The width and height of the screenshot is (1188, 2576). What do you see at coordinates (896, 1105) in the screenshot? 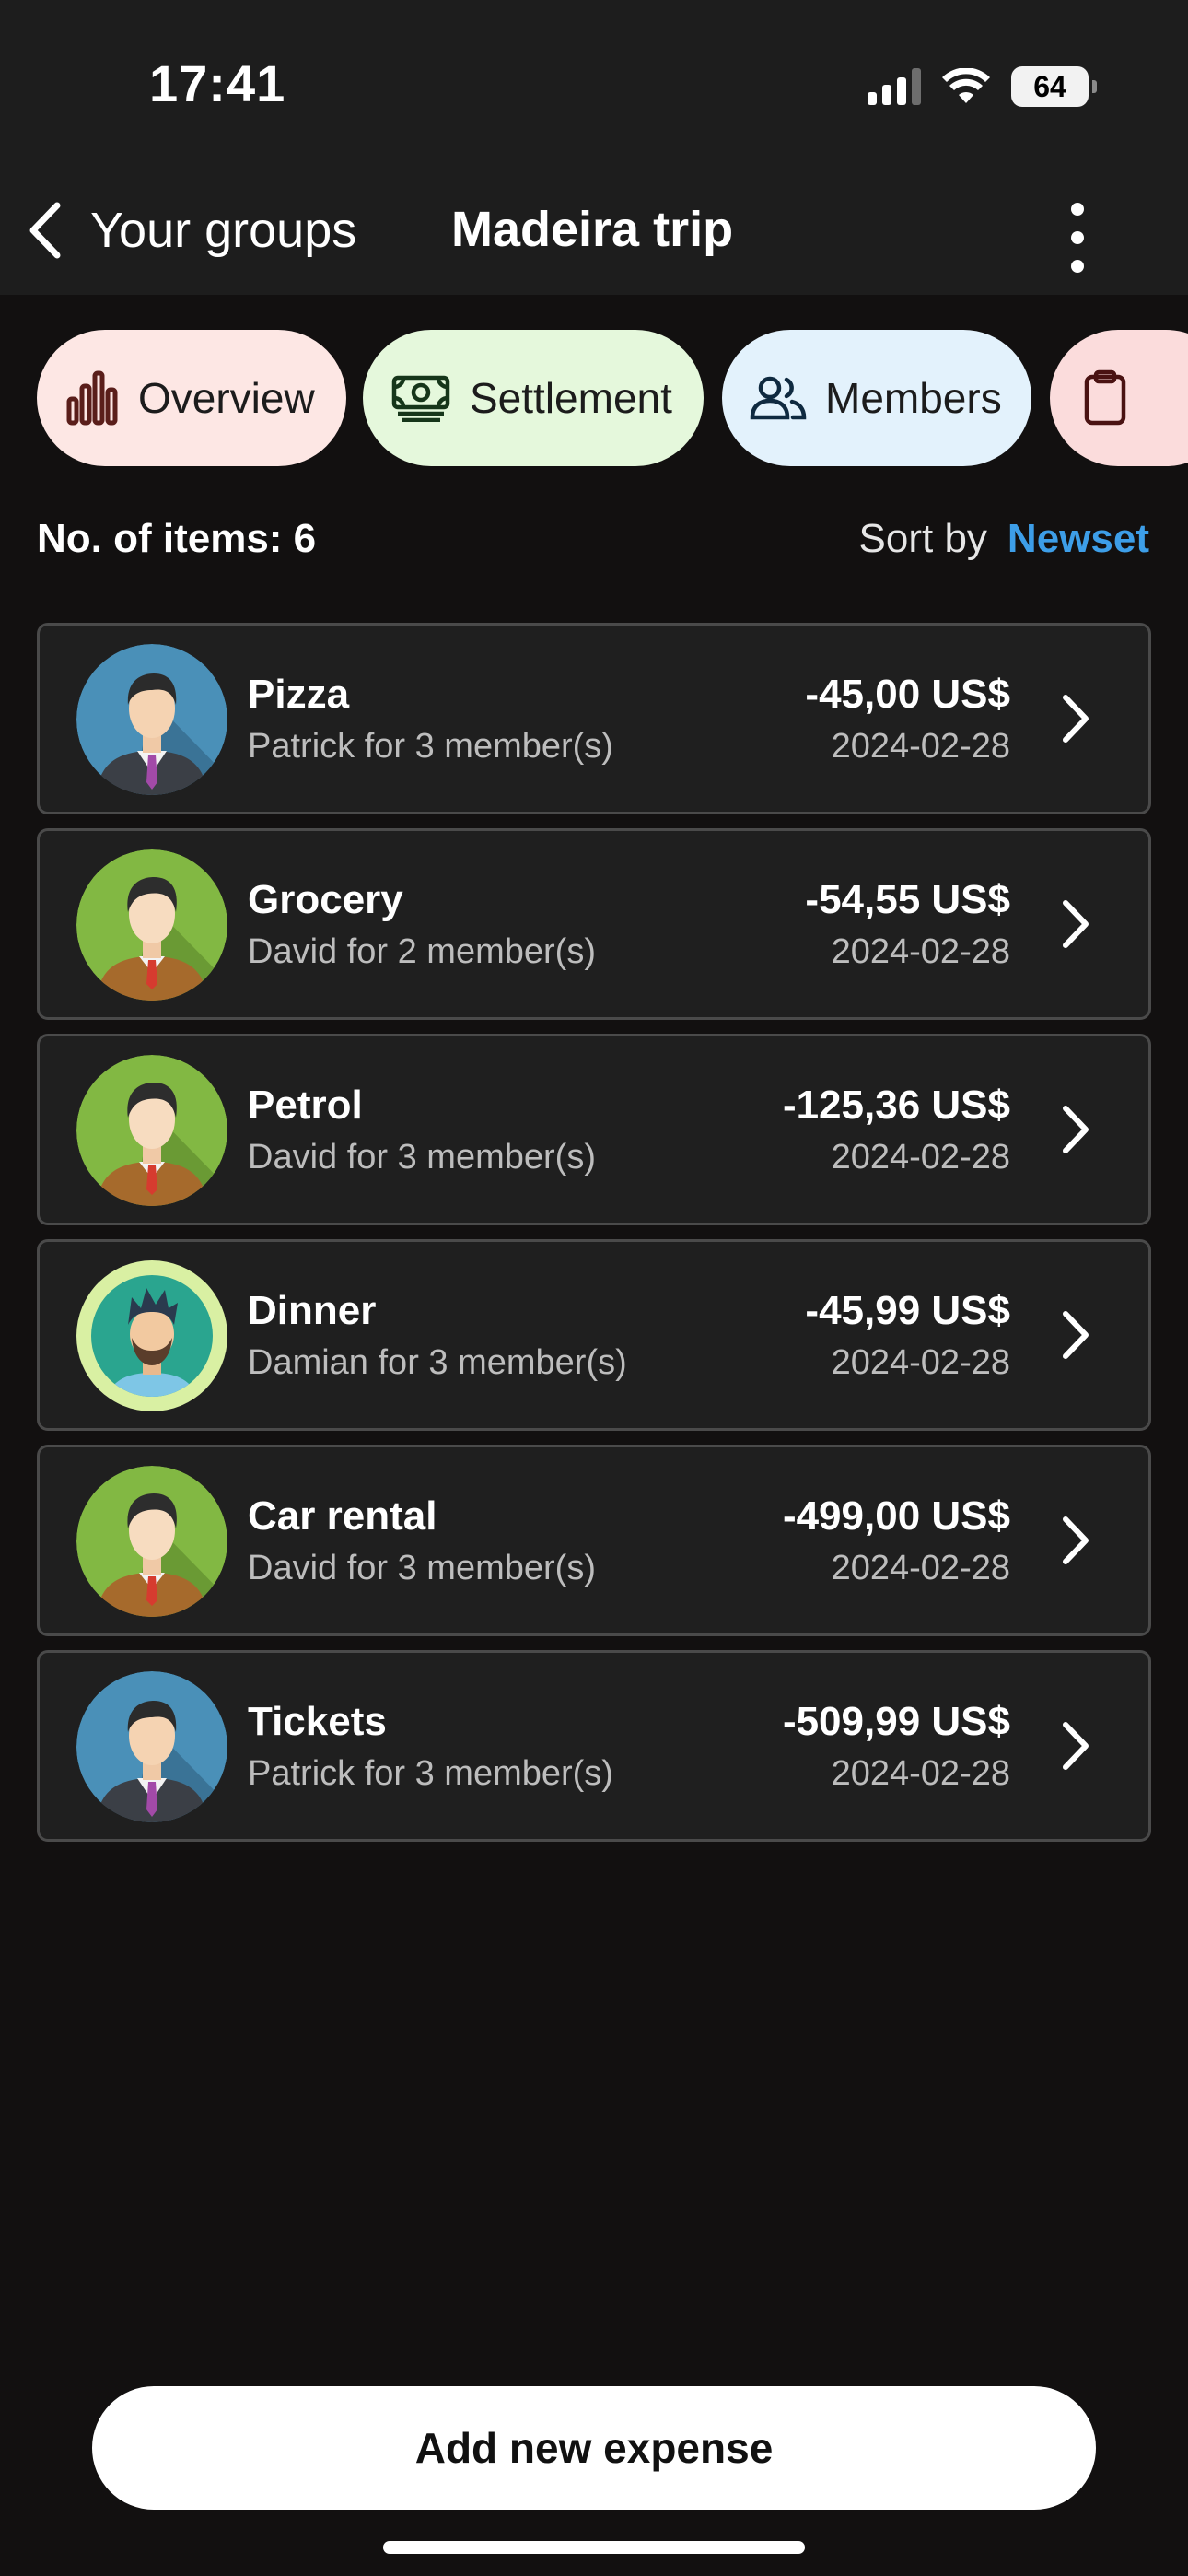
I see `expense-amount: -125,36 US$` at bounding box center [896, 1105].